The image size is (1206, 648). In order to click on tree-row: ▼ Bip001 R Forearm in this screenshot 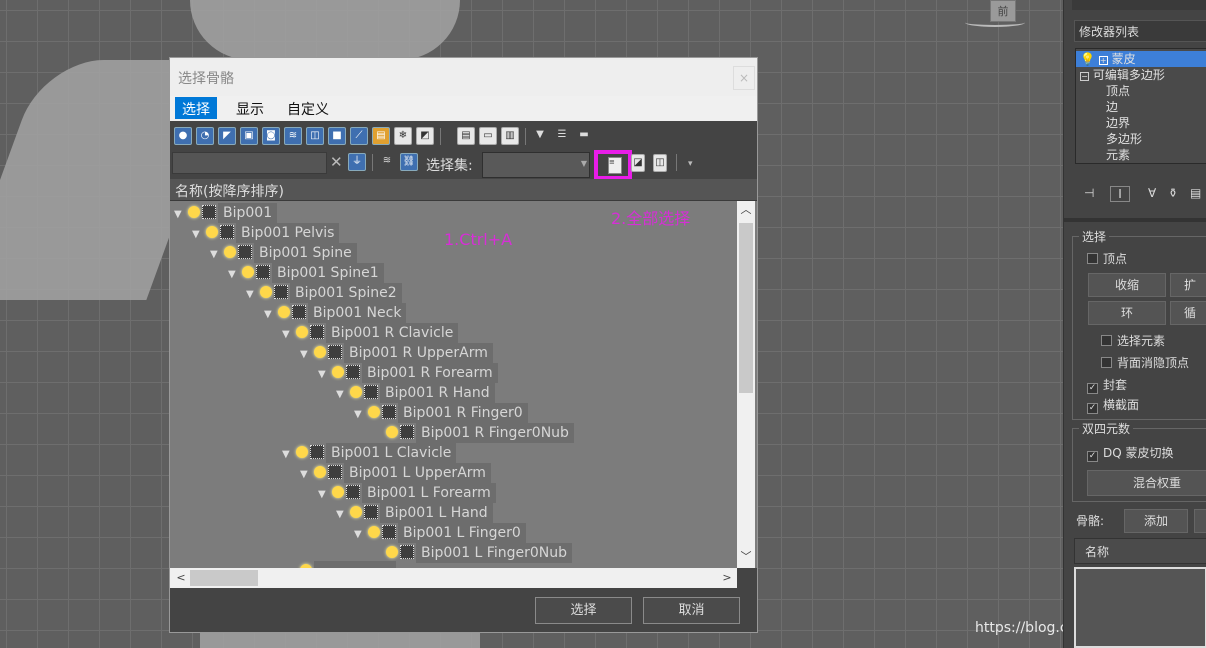, I will do `click(408, 373)`.